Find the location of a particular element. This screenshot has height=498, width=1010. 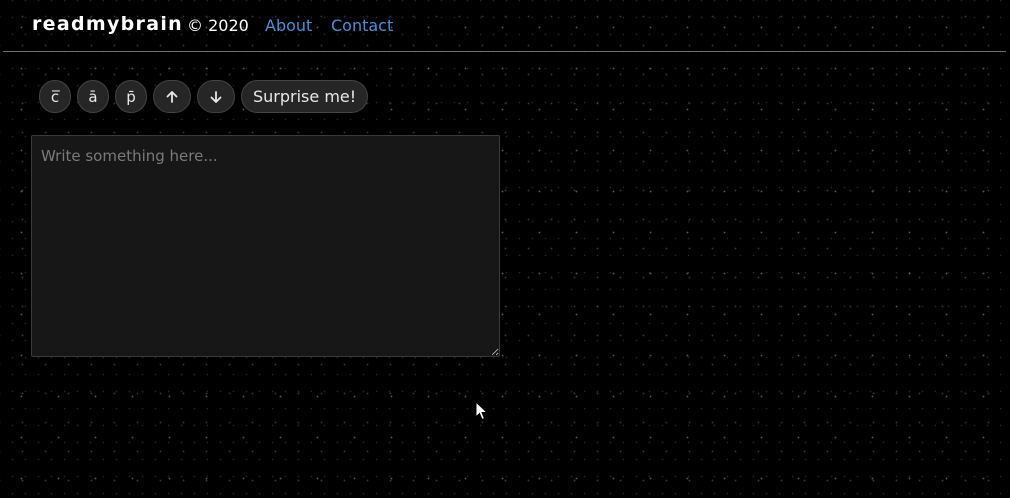

editor-toolbar: c̅ ā p̄ Surprise me! is located at coordinates (204, 97).